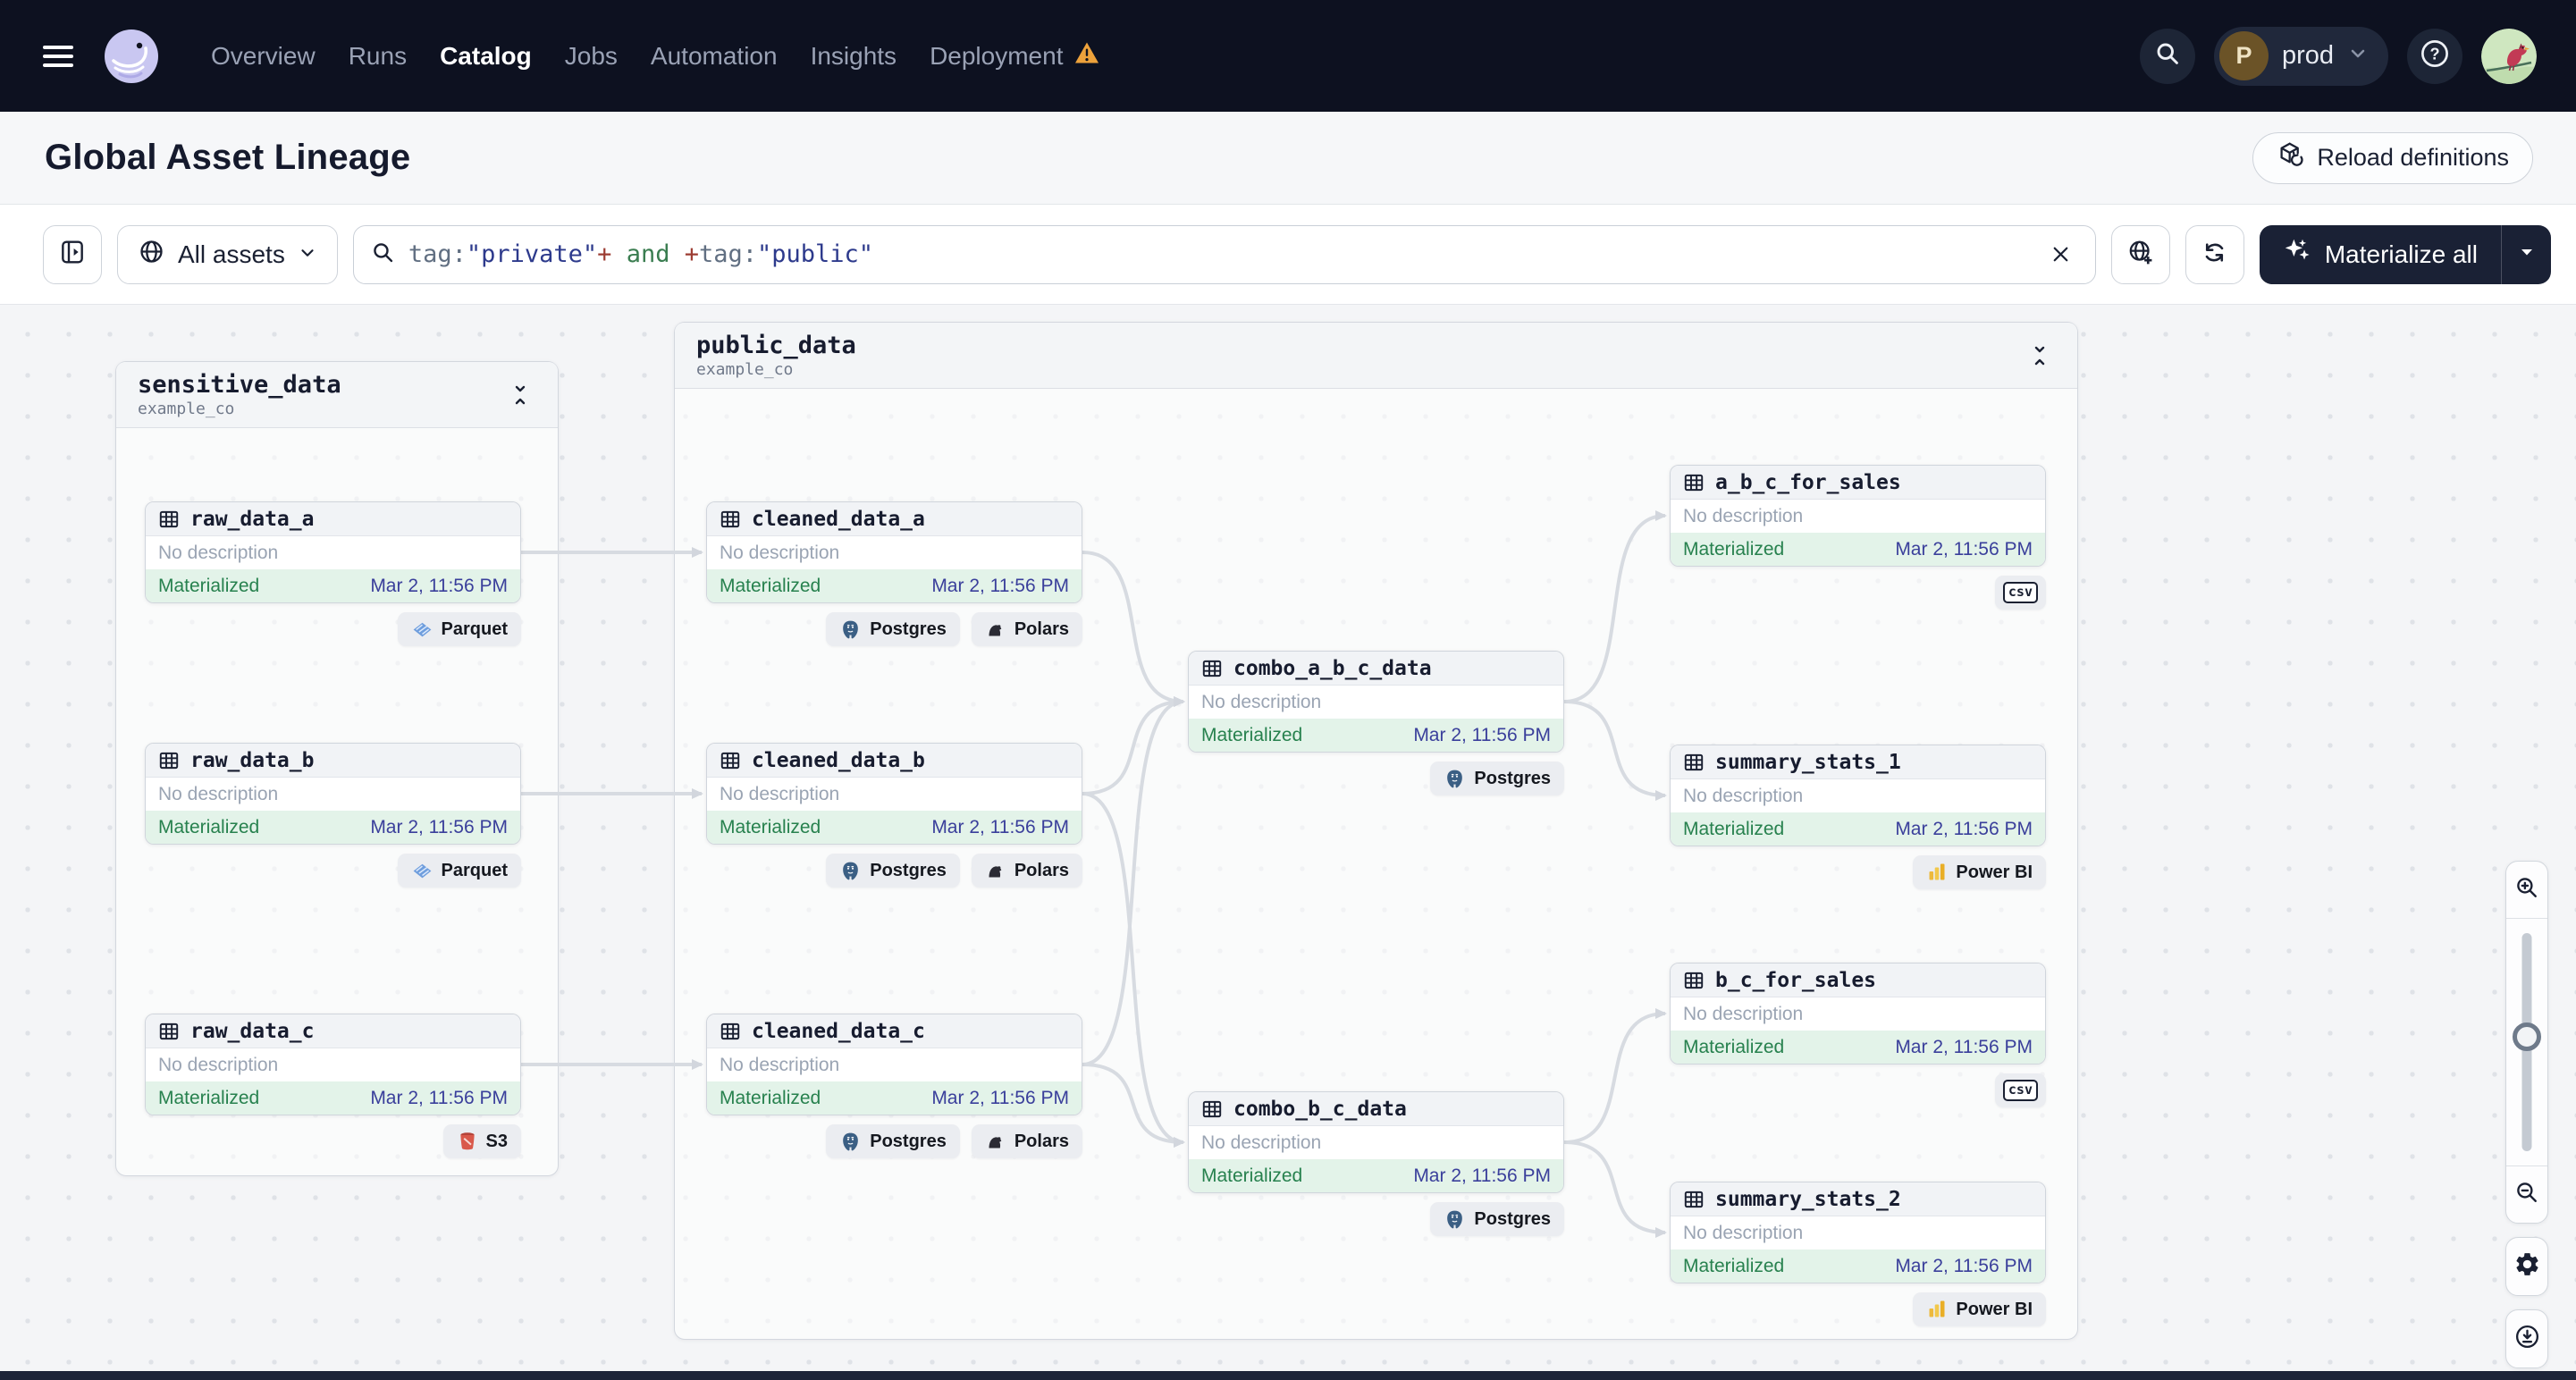 The width and height of the screenshot is (2576, 1380). I want to click on asset-group-titles: public_data example_co, so click(776, 355).